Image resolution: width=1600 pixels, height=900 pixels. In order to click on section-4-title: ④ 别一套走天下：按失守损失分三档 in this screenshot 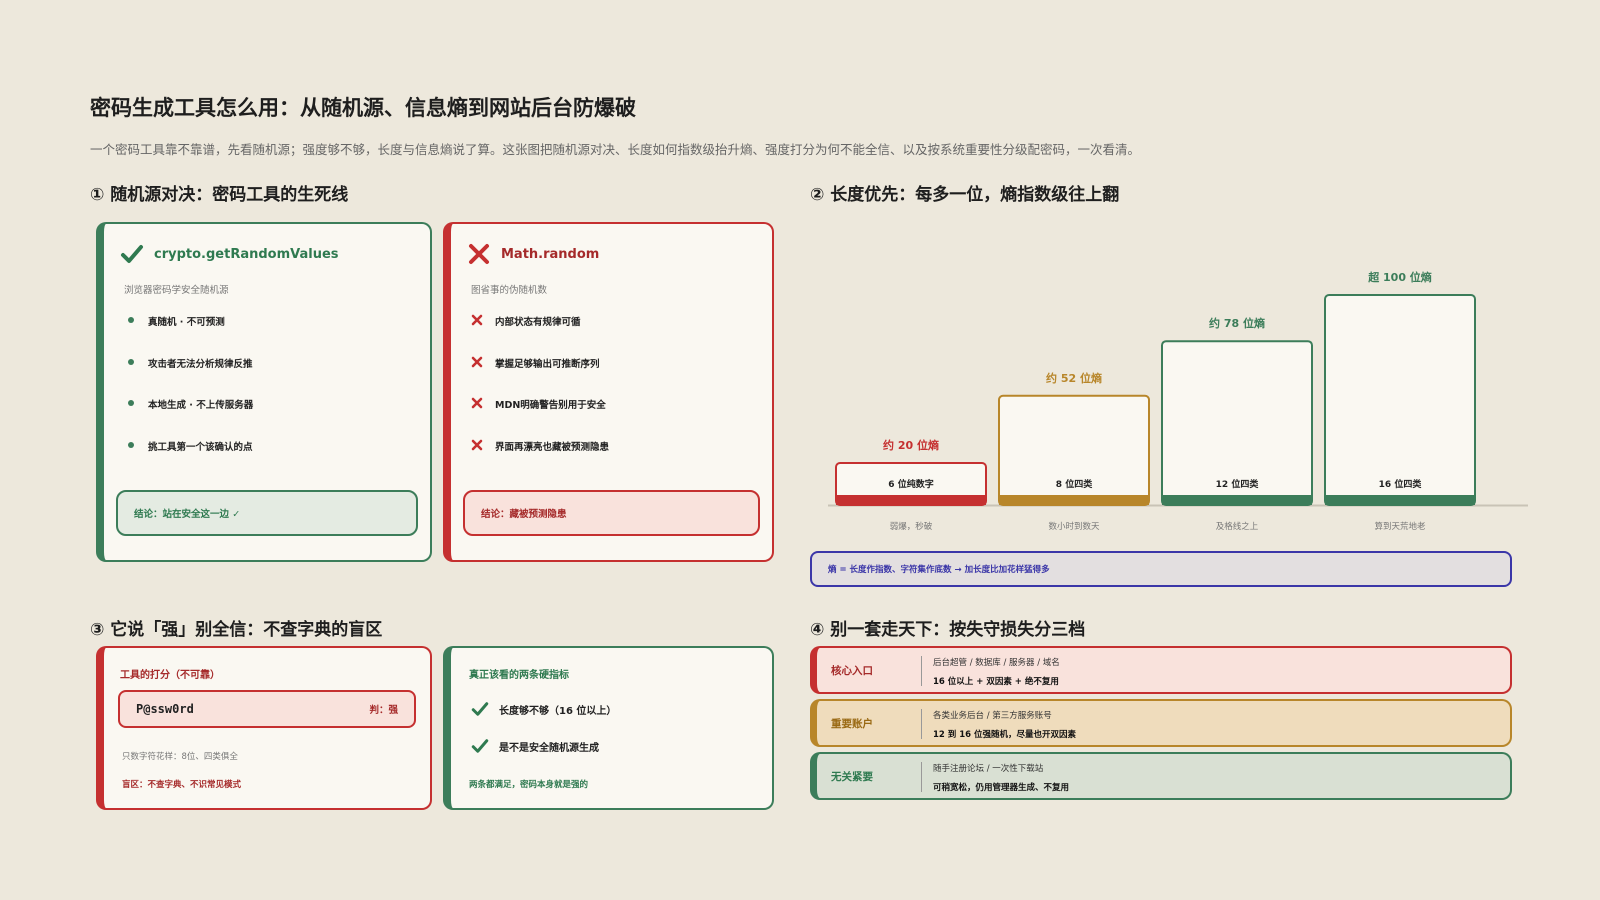, I will do `click(948, 630)`.